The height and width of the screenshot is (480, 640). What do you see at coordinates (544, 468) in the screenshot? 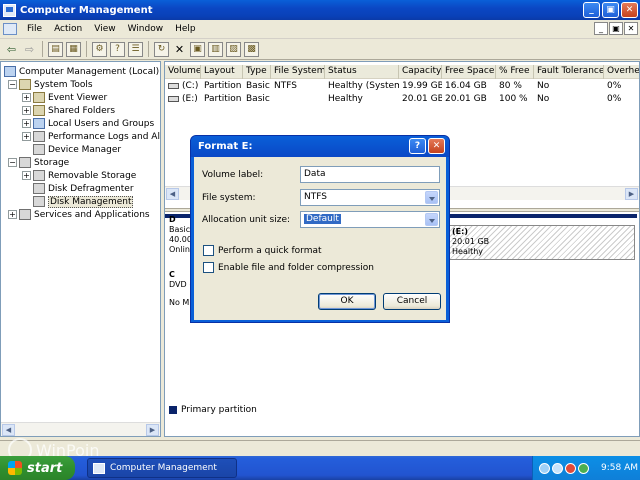
I see `tray-arrow-icon` at bounding box center [544, 468].